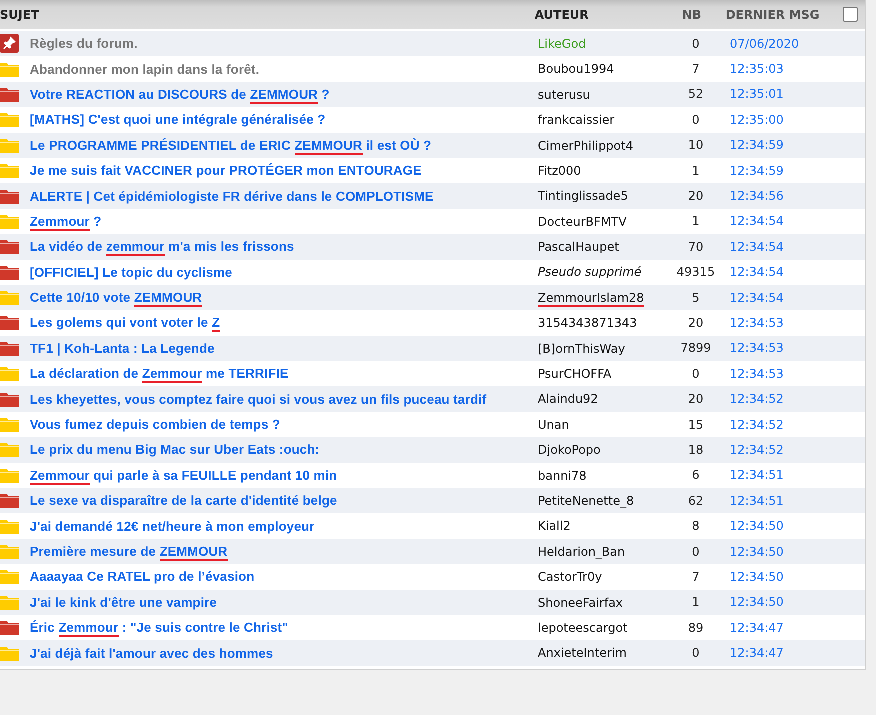 Image resolution: width=876 pixels, height=715 pixels. I want to click on topic-link: ALERTE | Cet épidémiologiste FR dérive dans le COMPLOTISME, so click(284, 196).